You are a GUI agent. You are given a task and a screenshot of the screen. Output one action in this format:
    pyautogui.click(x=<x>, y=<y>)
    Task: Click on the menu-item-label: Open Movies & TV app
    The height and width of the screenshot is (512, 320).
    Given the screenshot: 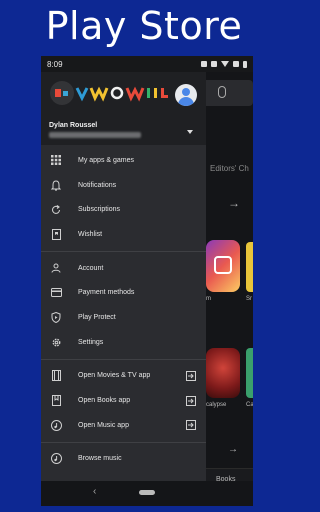 What is the action you would take?
    pyautogui.click(x=114, y=376)
    